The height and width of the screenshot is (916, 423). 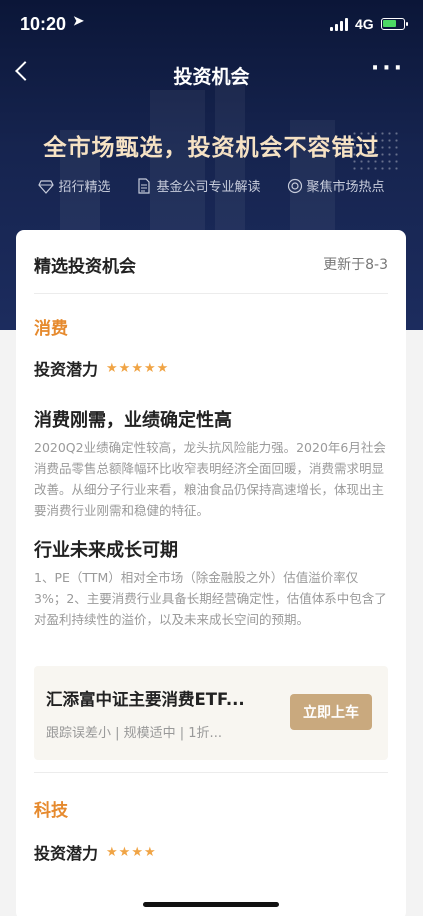 I want to click on signal-icon, so click(x=340, y=24).